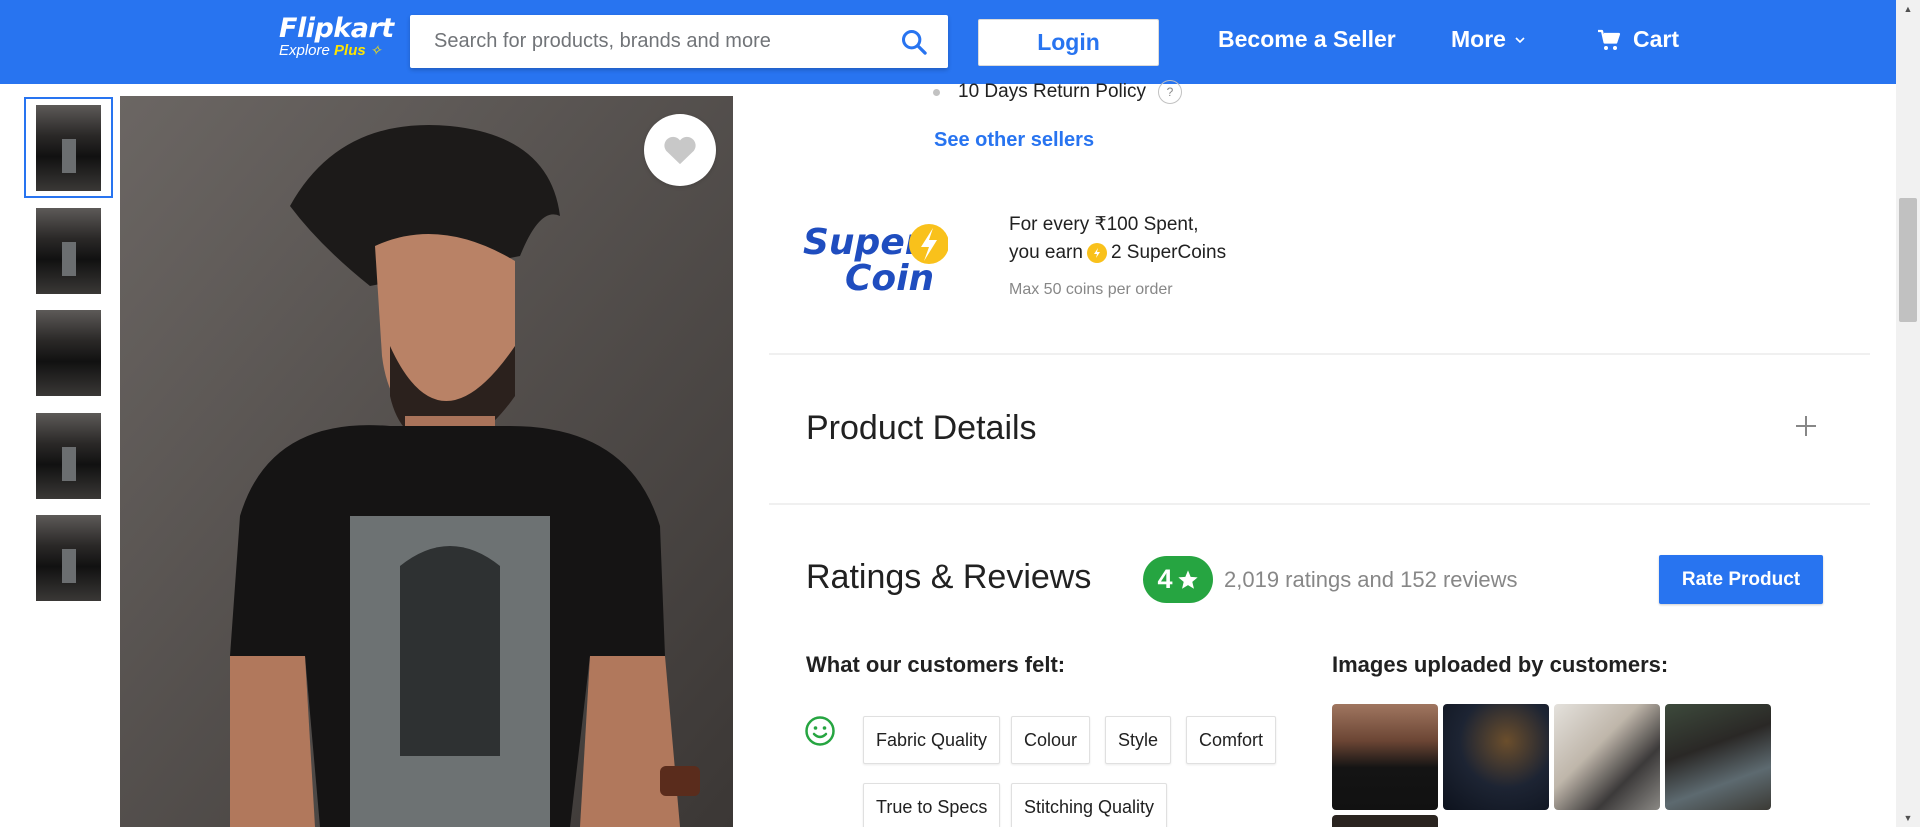 This screenshot has height=827, width=1920. I want to click on wishlist-button, so click(680, 150).